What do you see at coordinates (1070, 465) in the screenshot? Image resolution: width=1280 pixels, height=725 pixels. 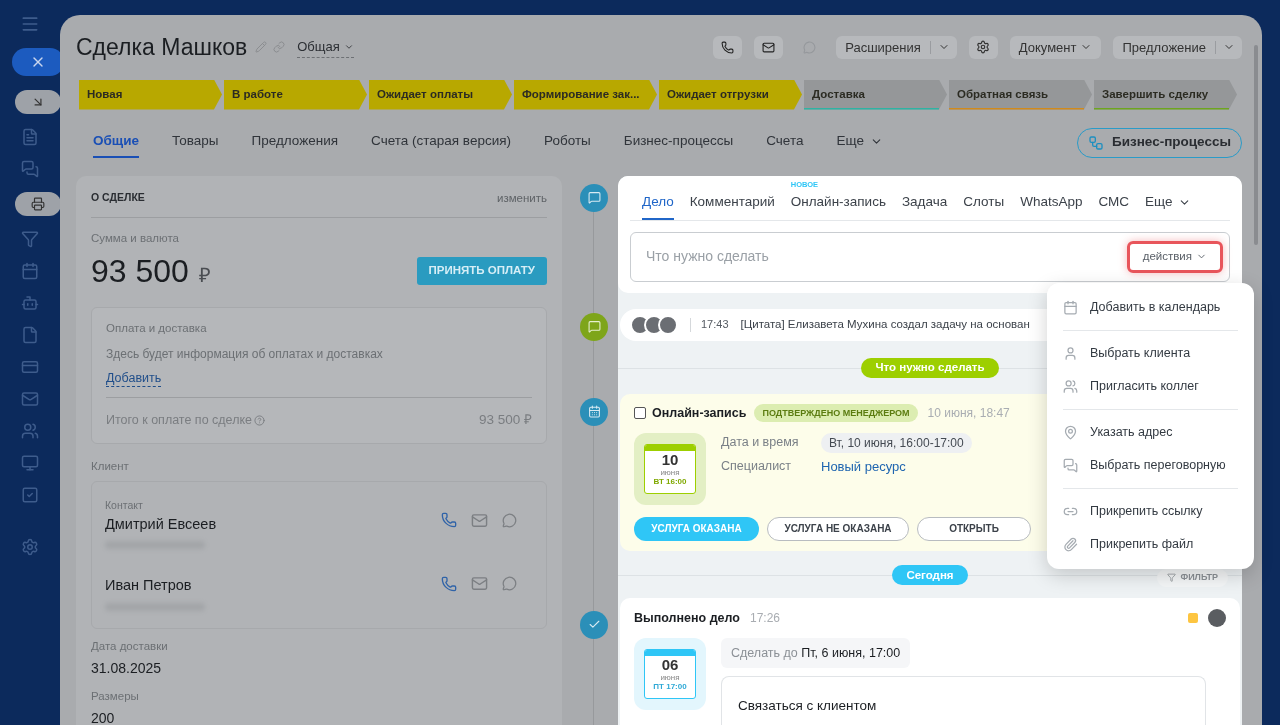 I see `chat-bubbles-icon` at bounding box center [1070, 465].